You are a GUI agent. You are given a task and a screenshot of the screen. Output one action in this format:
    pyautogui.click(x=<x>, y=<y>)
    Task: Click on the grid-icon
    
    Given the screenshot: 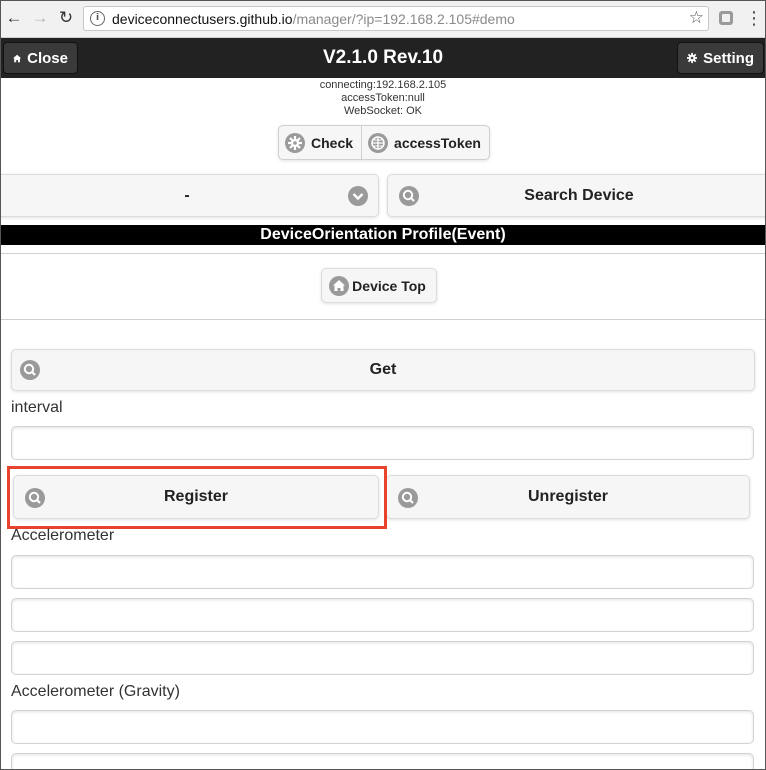 What is the action you would take?
    pyautogui.click(x=378, y=142)
    